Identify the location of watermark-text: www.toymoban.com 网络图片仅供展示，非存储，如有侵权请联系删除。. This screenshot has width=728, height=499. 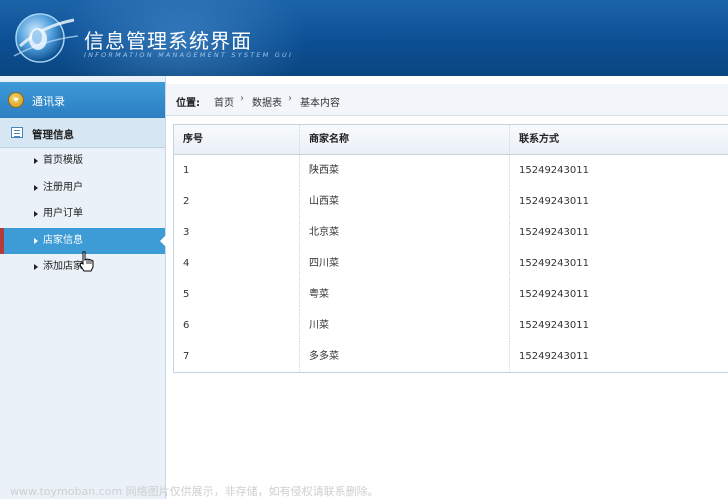
(194, 491).